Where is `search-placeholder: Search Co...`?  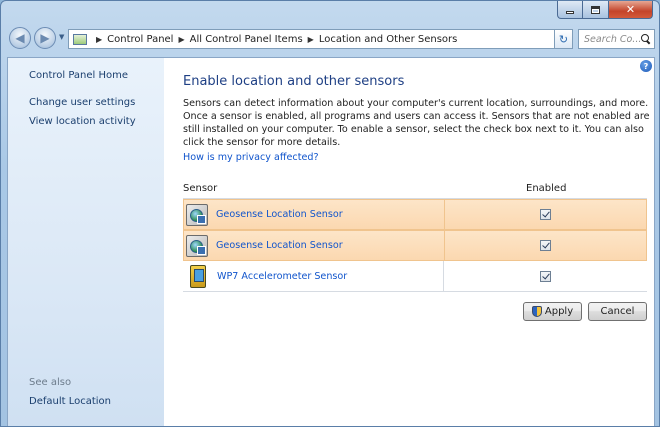
search-placeholder: Search Co... is located at coordinates (613, 39).